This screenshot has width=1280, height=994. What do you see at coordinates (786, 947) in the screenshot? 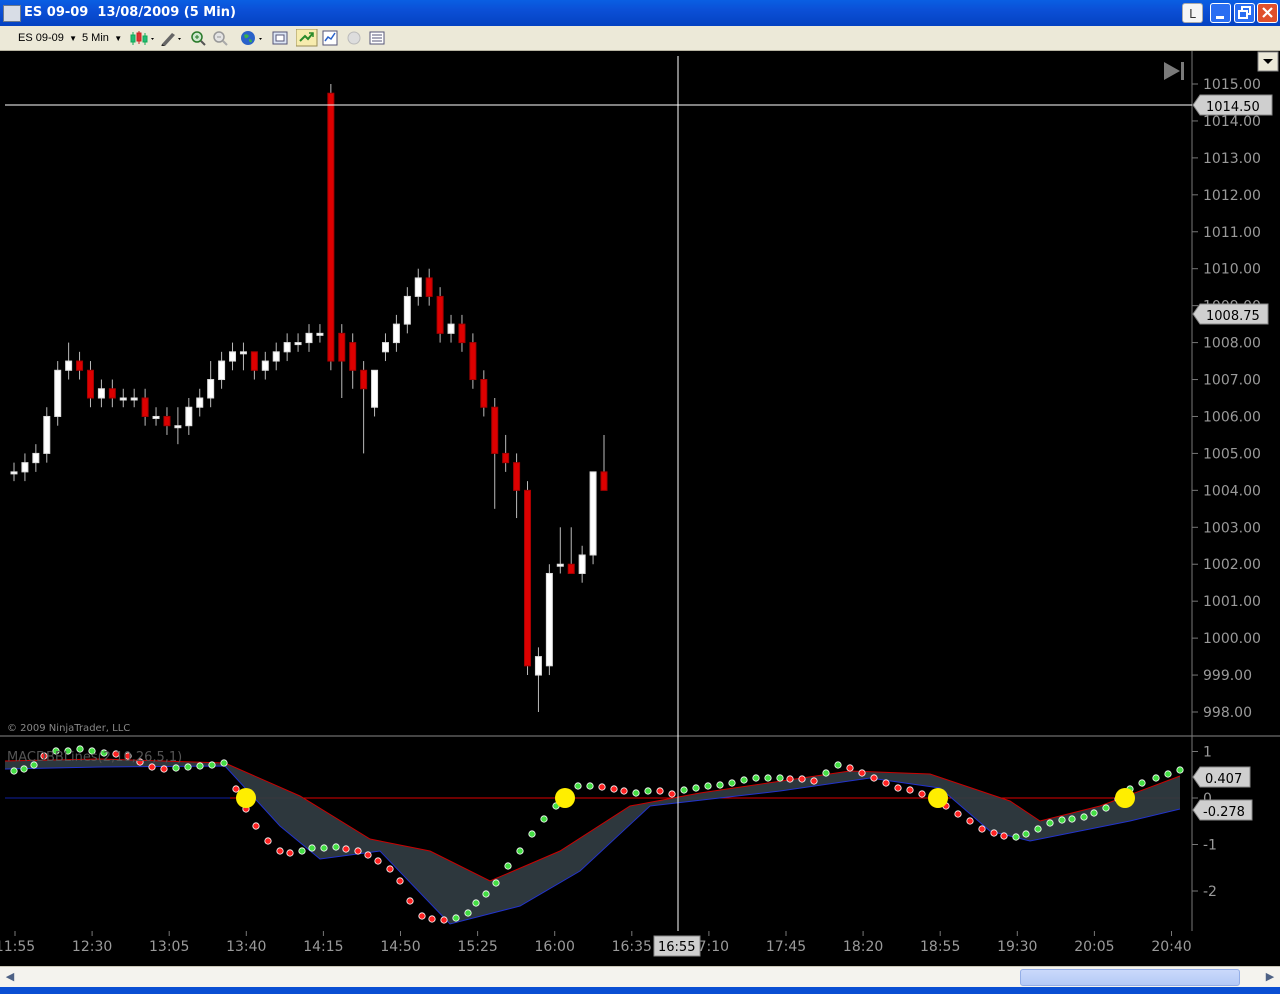
I see `time-tick-label: 17:45` at bounding box center [786, 947].